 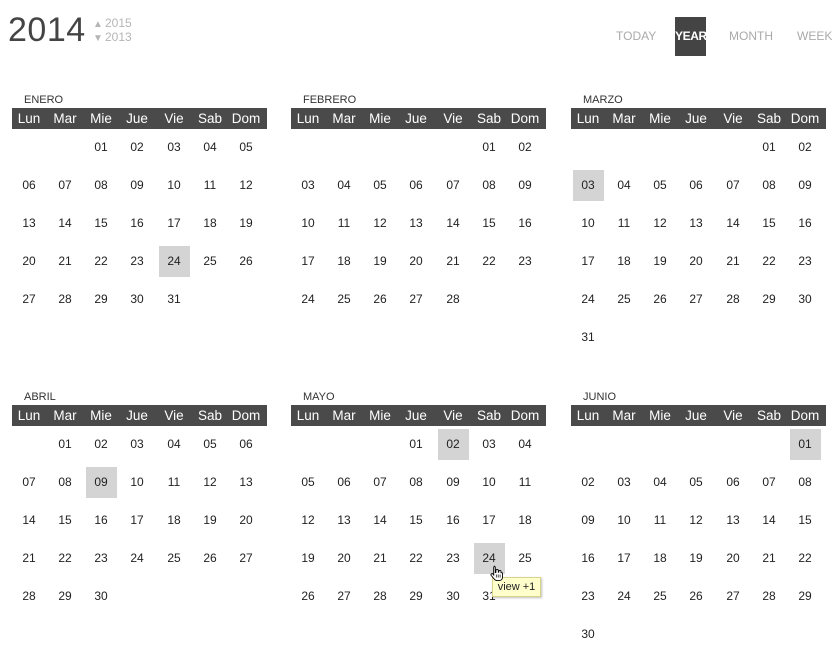 What do you see at coordinates (329, 100) in the screenshot?
I see `month-title: FEBRERO` at bounding box center [329, 100].